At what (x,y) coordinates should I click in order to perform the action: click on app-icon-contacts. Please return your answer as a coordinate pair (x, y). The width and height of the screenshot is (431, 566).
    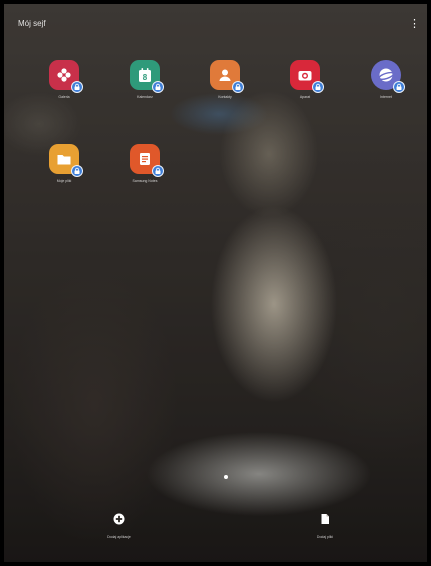
    Looking at the image, I should click on (227, 76).